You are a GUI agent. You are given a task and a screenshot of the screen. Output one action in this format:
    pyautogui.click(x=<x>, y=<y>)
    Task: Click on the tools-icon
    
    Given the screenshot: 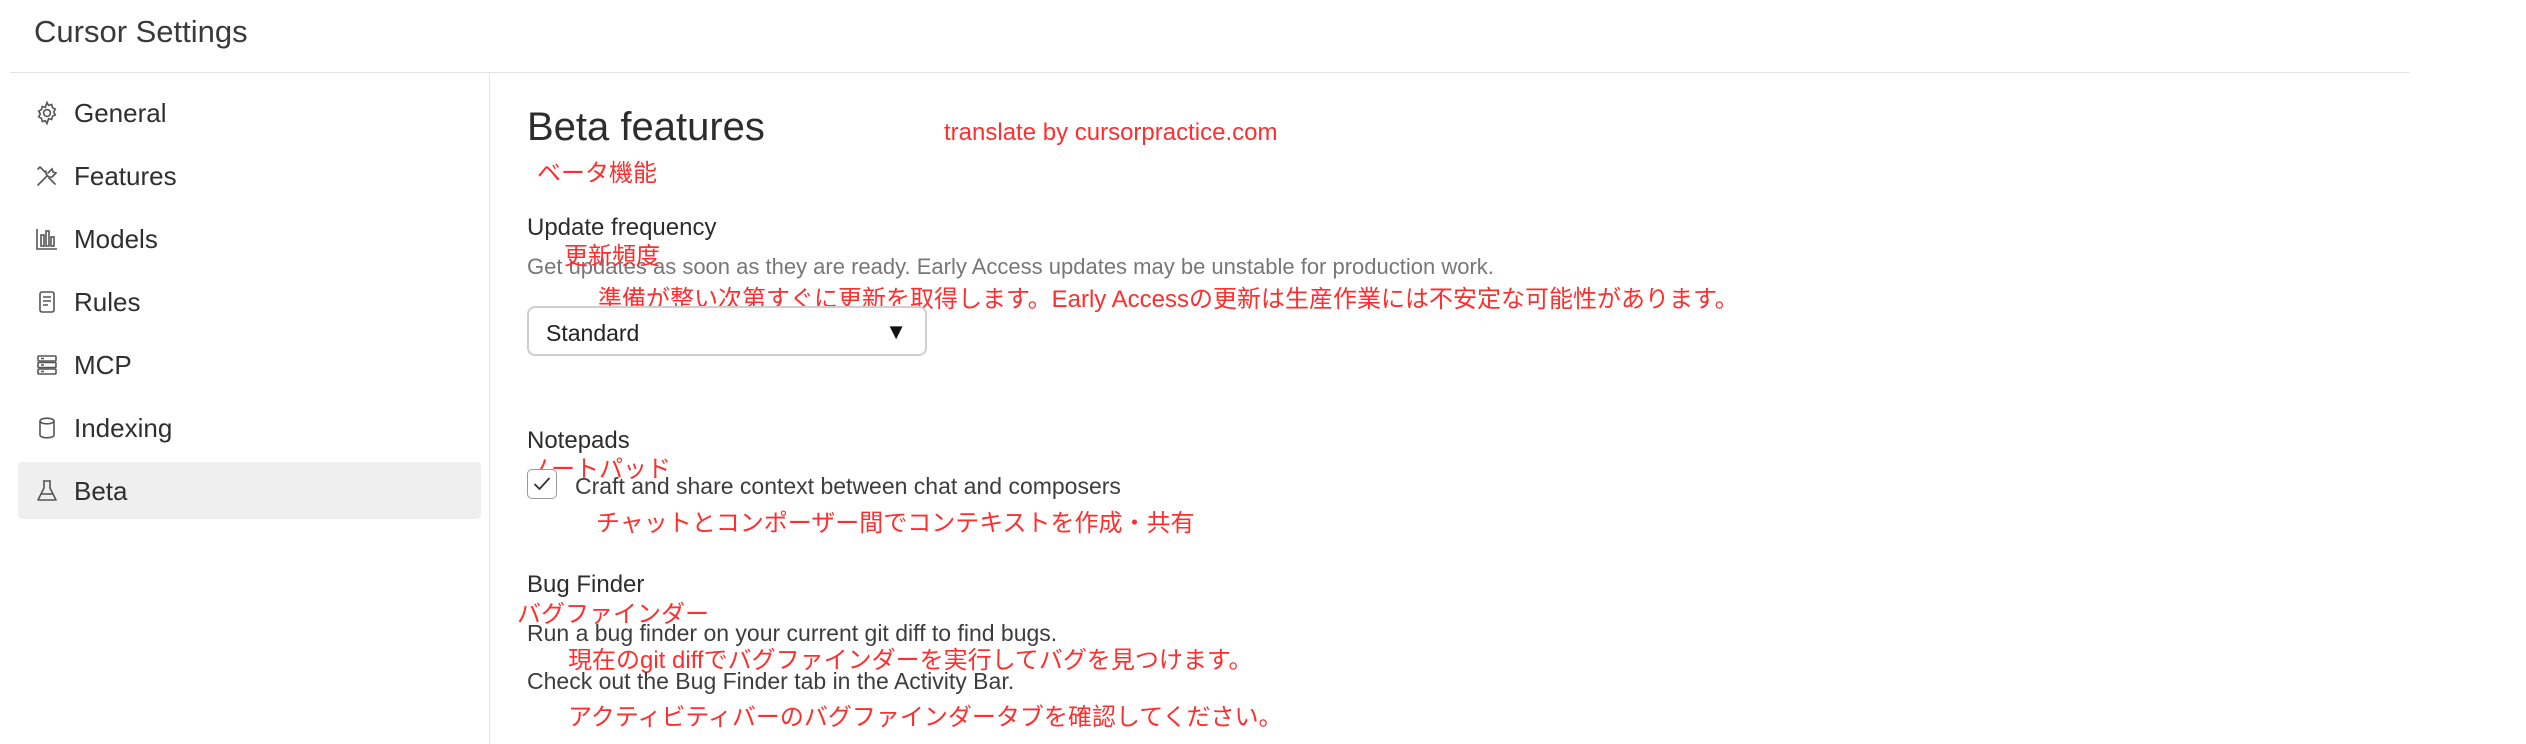 What is the action you would take?
    pyautogui.click(x=47, y=176)
    